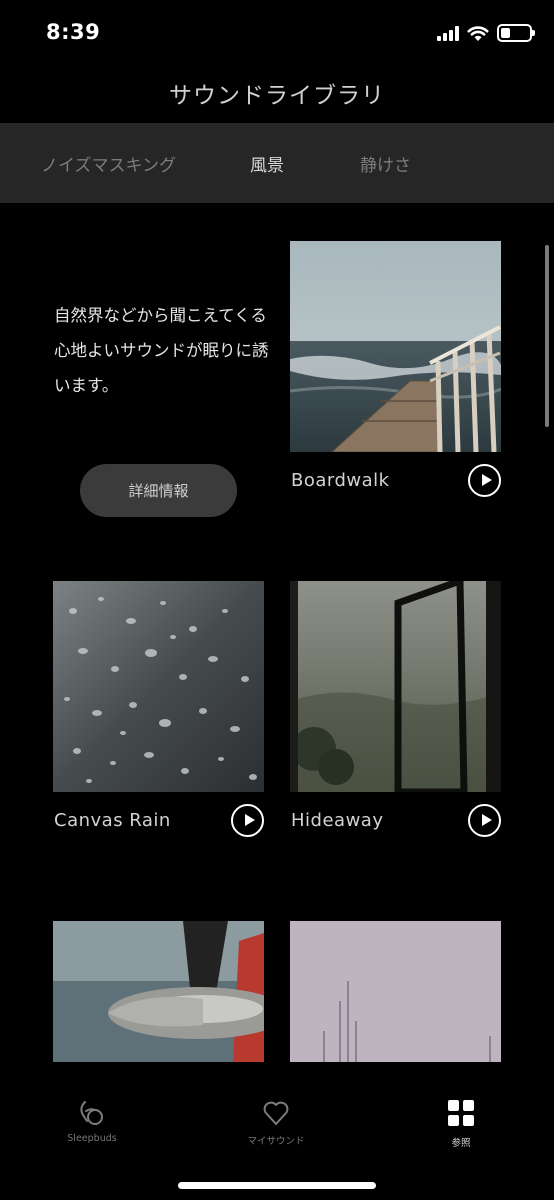 The height and width of the screenshot is (1200, 554). Describe the element at coordinates (108, 163) in the screenshot. I see `tab-noise-masking: ノイズマスキング` at that location.